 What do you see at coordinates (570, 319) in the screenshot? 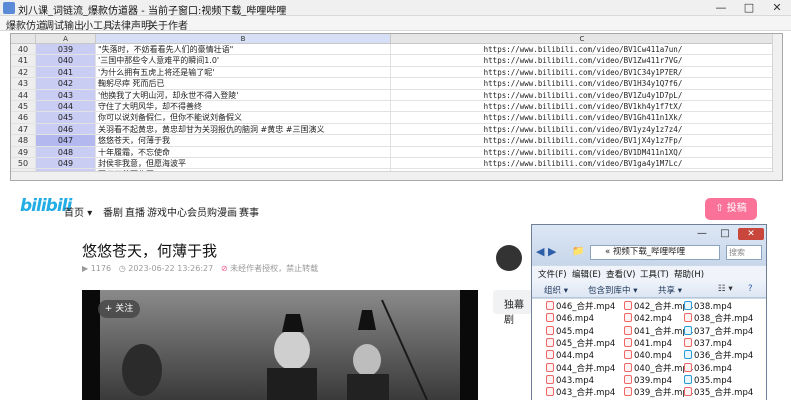
I see `file-item: 046.mp4` at bounding box center [570, 319].